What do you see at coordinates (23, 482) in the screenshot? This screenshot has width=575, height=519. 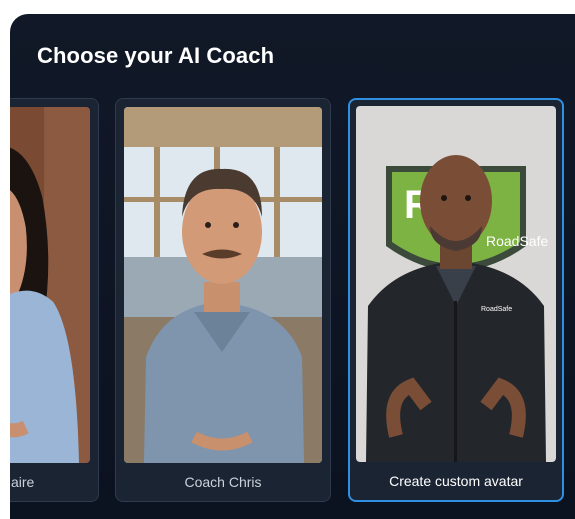 I see `coach-label-claire: aire` at bounding box center [23, 482].